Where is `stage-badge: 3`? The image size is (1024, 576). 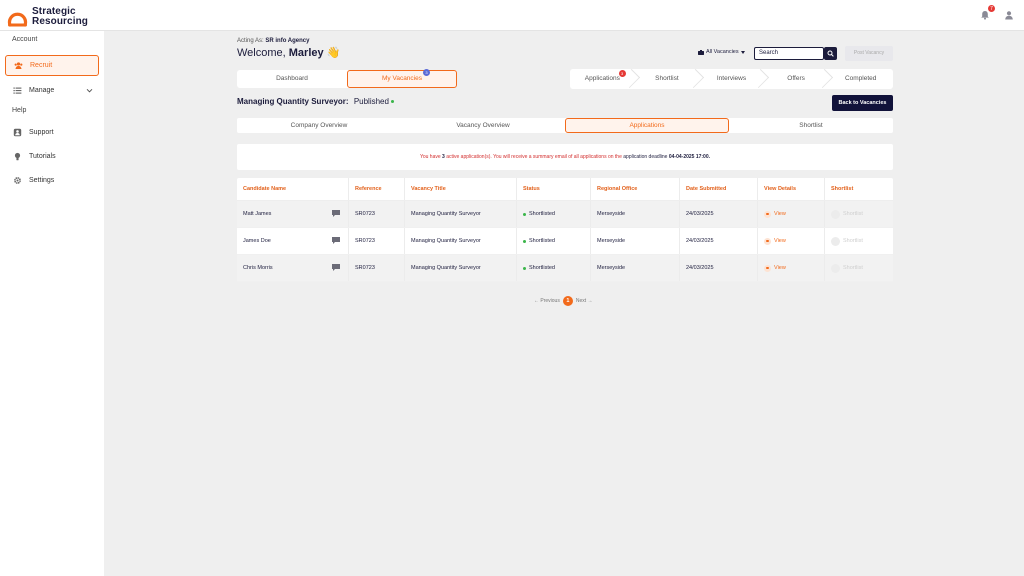 stage-badge: 3 is located at coordinates (622, 73).